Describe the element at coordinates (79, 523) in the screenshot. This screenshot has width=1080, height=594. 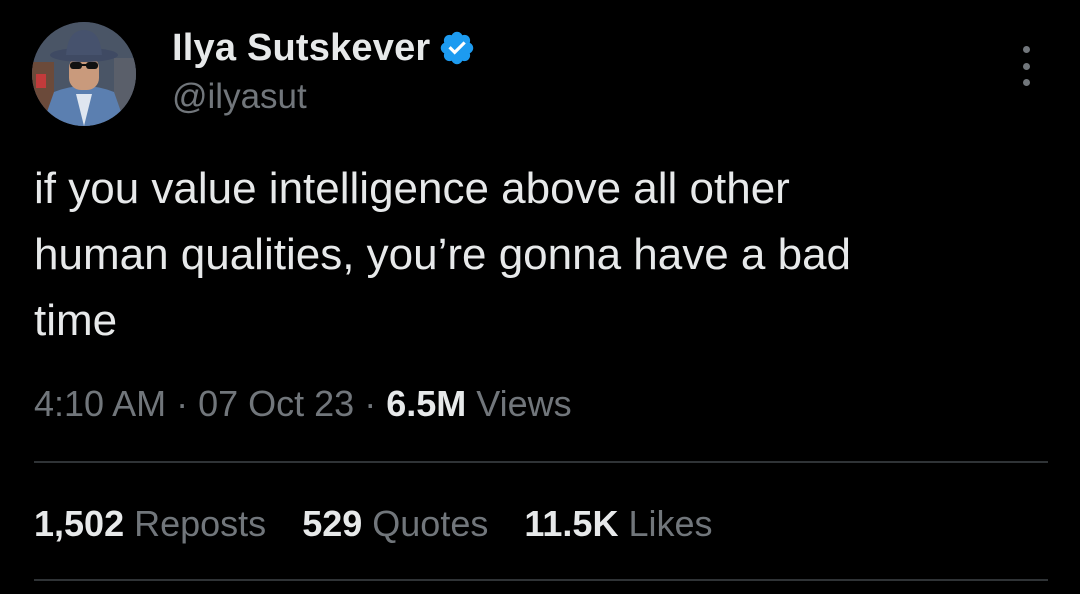
I see `reposts-count: 1,502` at that location.